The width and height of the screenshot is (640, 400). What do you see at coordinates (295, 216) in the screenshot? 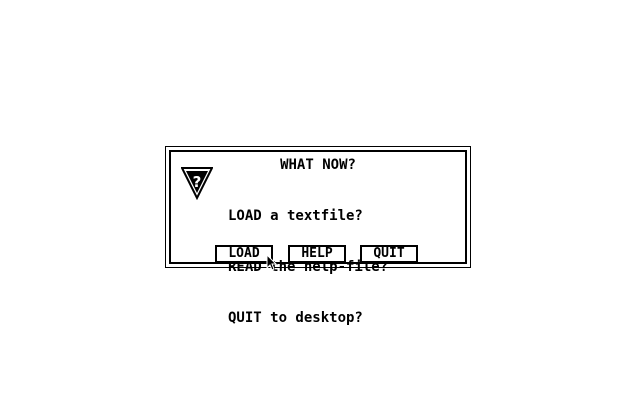
I see `message-line-load: LOAD a textfile?` at bounding box center [295, 216].